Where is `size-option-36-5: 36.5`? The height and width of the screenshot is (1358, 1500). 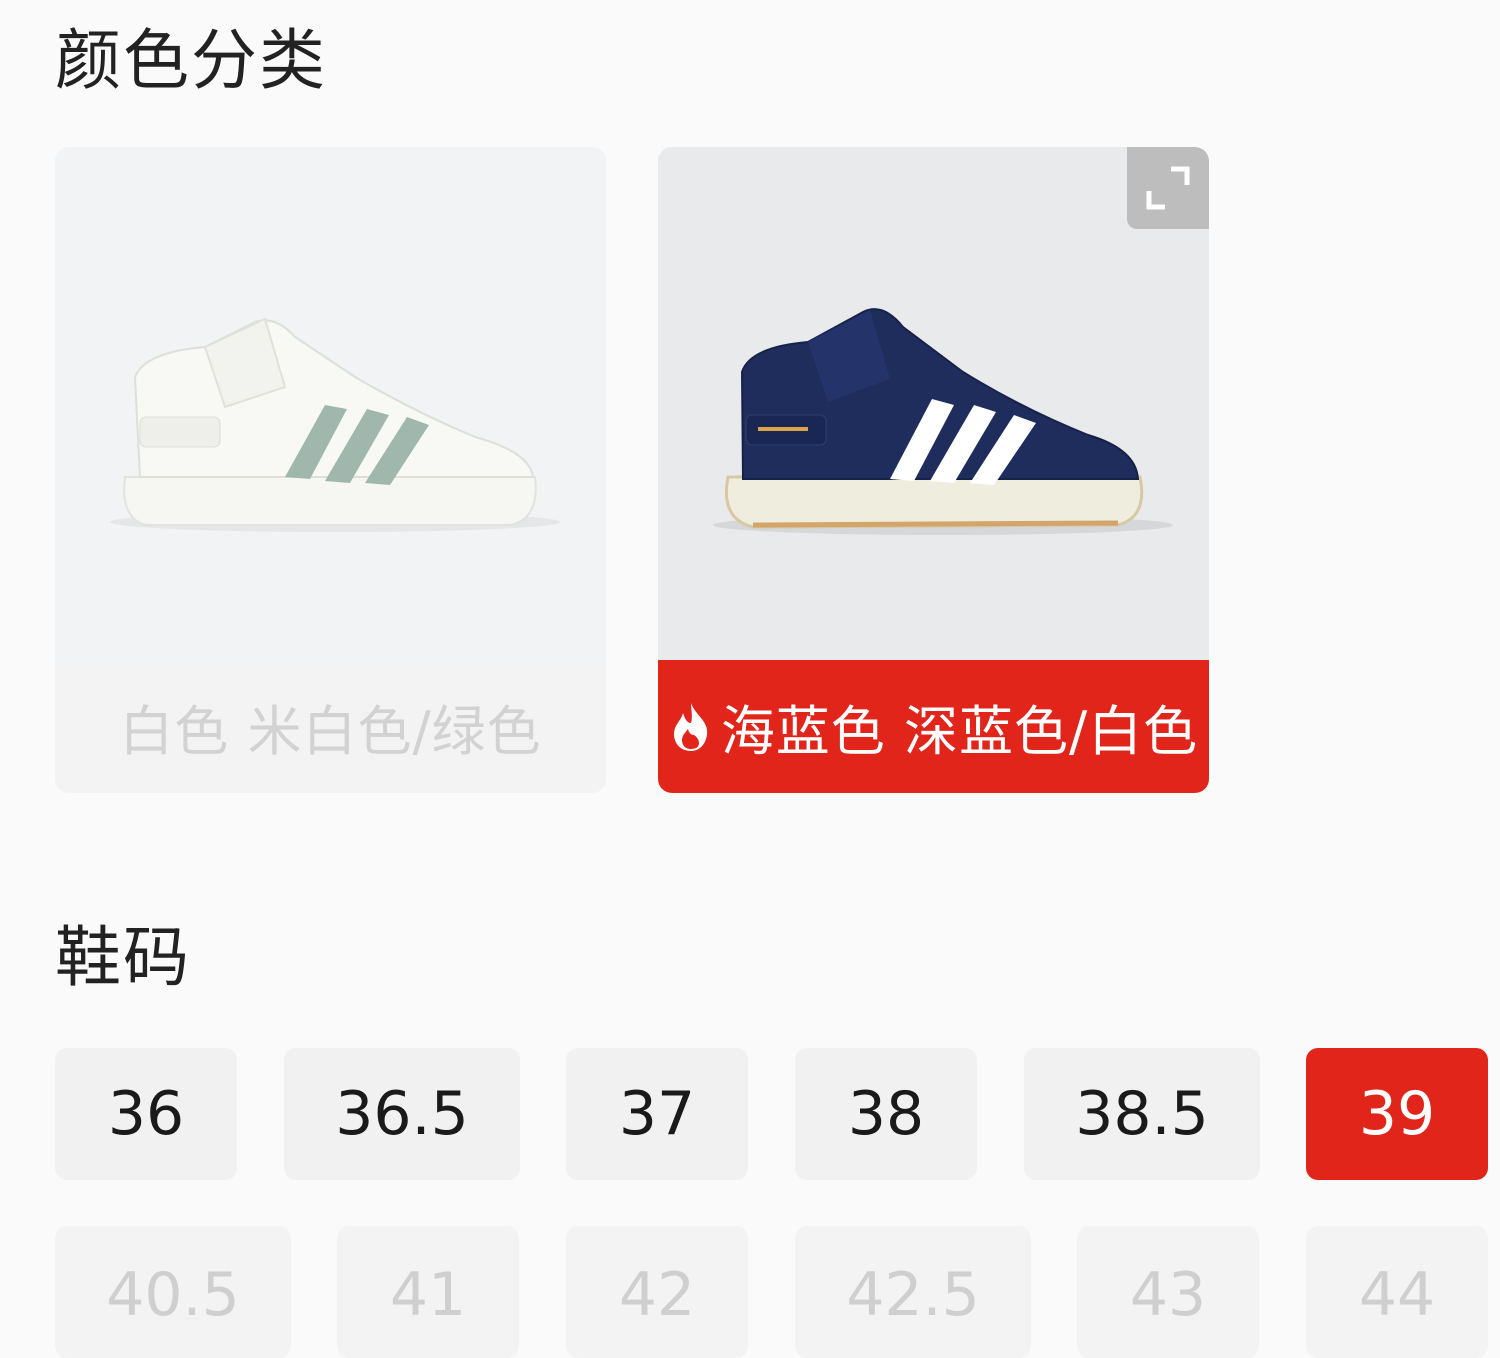
size-option-36-5: 36.5 is located at coordinates (402, 1114).